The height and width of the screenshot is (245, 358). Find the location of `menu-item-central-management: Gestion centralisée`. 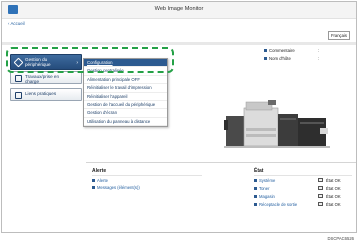

menu-item-central-management: Gestion centralisée is located at coordinates (125, 71).